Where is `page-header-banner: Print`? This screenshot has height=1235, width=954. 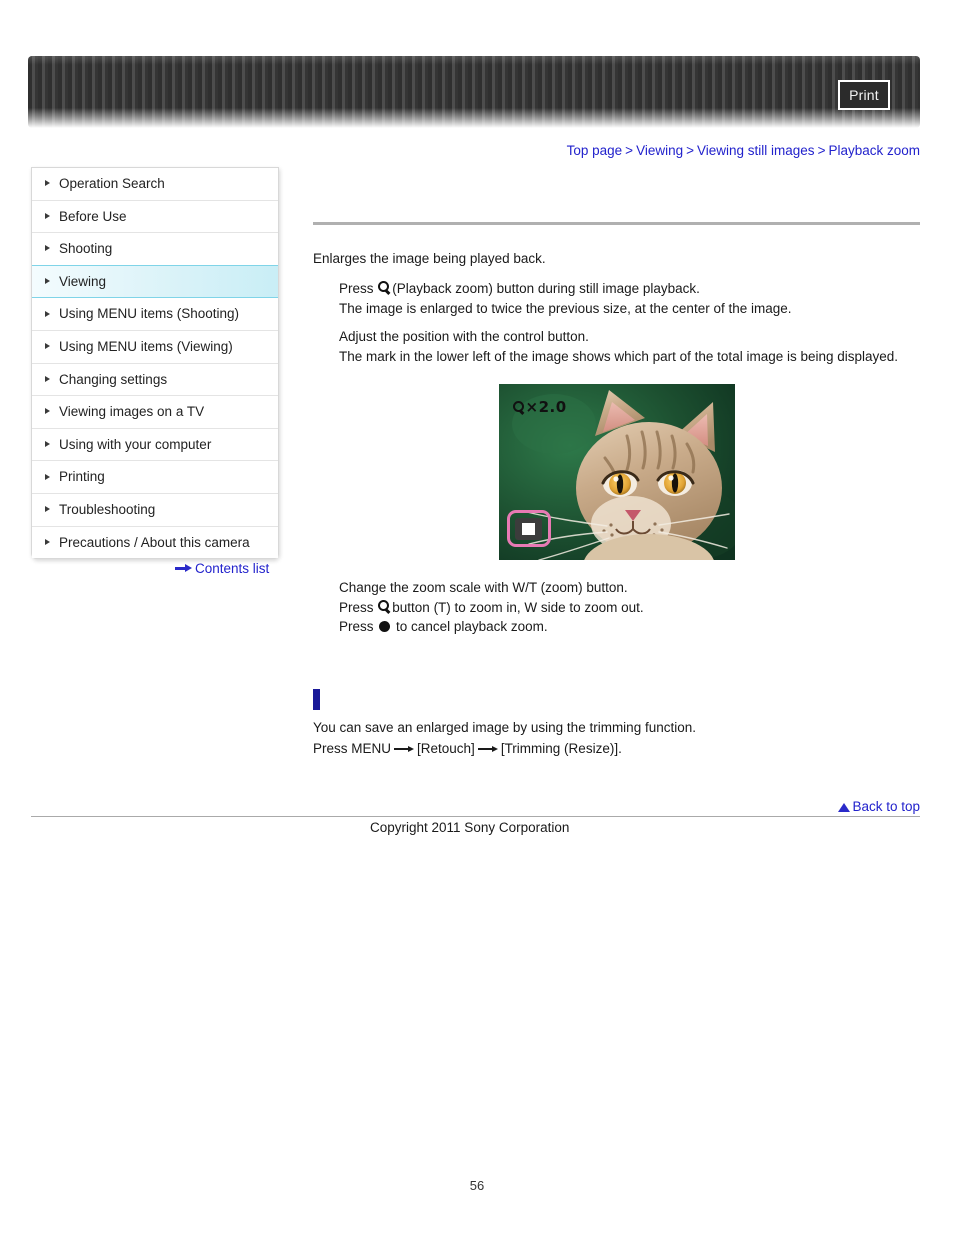 page-header-banner: Print is located at coordinates (474, 92).